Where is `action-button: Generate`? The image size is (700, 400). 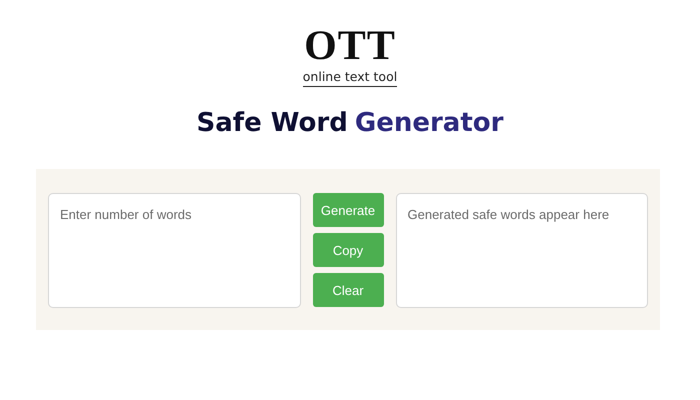 action-button: Generate is located at coordinates (348, 210).